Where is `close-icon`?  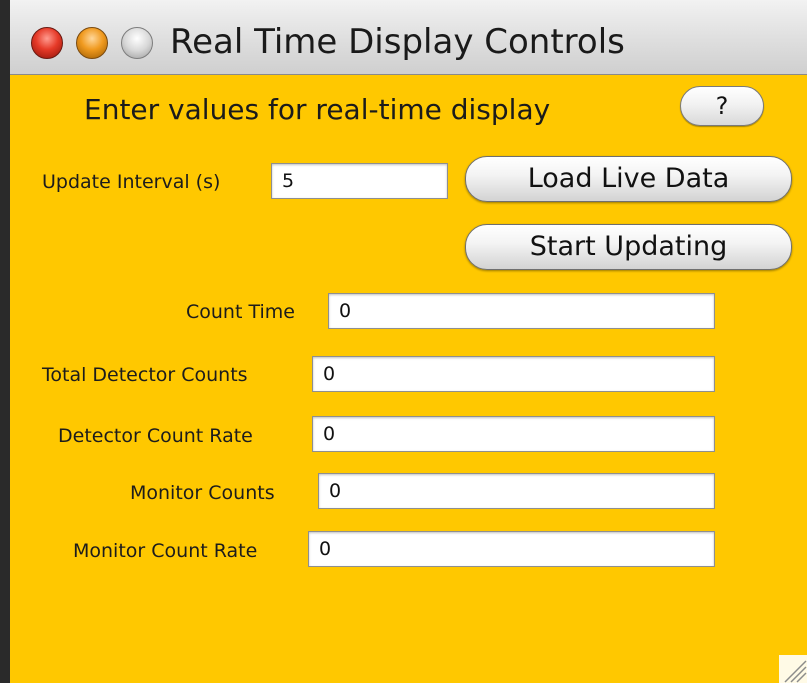 close-icon is located at coordinates (47, 43).